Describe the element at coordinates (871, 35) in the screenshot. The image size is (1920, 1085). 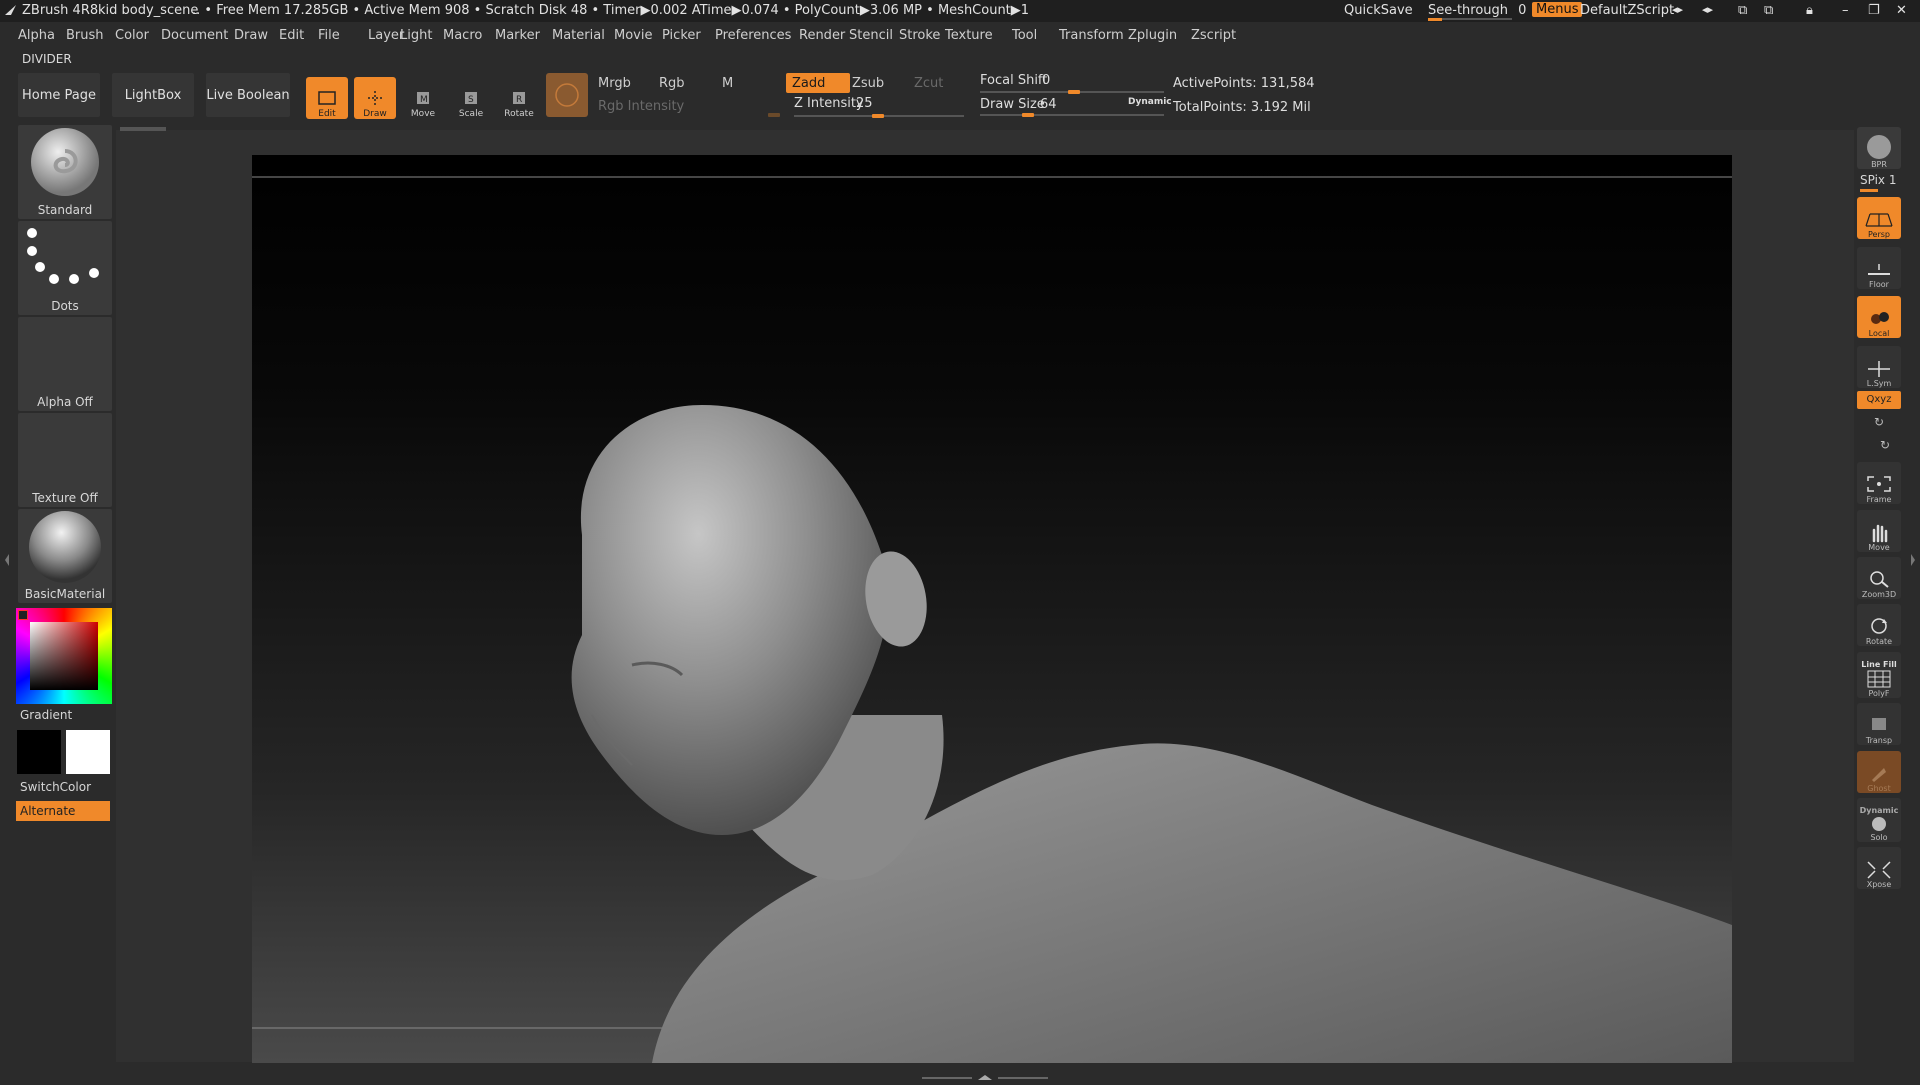
I see `menu-stencil: Stencil` at that location.